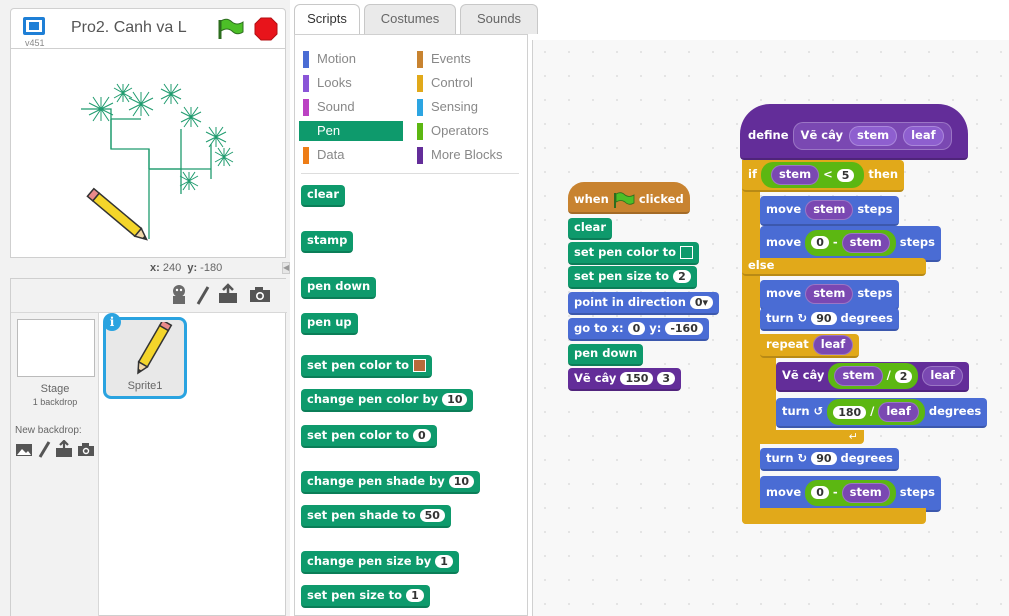 The image size is (1009, 616). What do you see at coordinates (410, 19) in the screenshot?
I see `tab-costumes: Costumes` at bounding box center [410, 19].